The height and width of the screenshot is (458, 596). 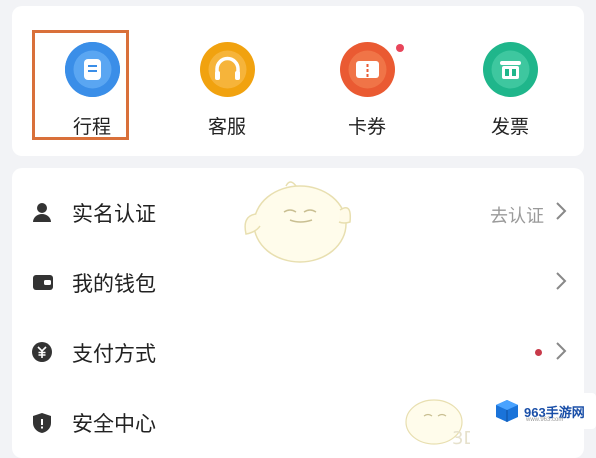 I want to click on cube-logo-icon, so click(x=507, y=411).